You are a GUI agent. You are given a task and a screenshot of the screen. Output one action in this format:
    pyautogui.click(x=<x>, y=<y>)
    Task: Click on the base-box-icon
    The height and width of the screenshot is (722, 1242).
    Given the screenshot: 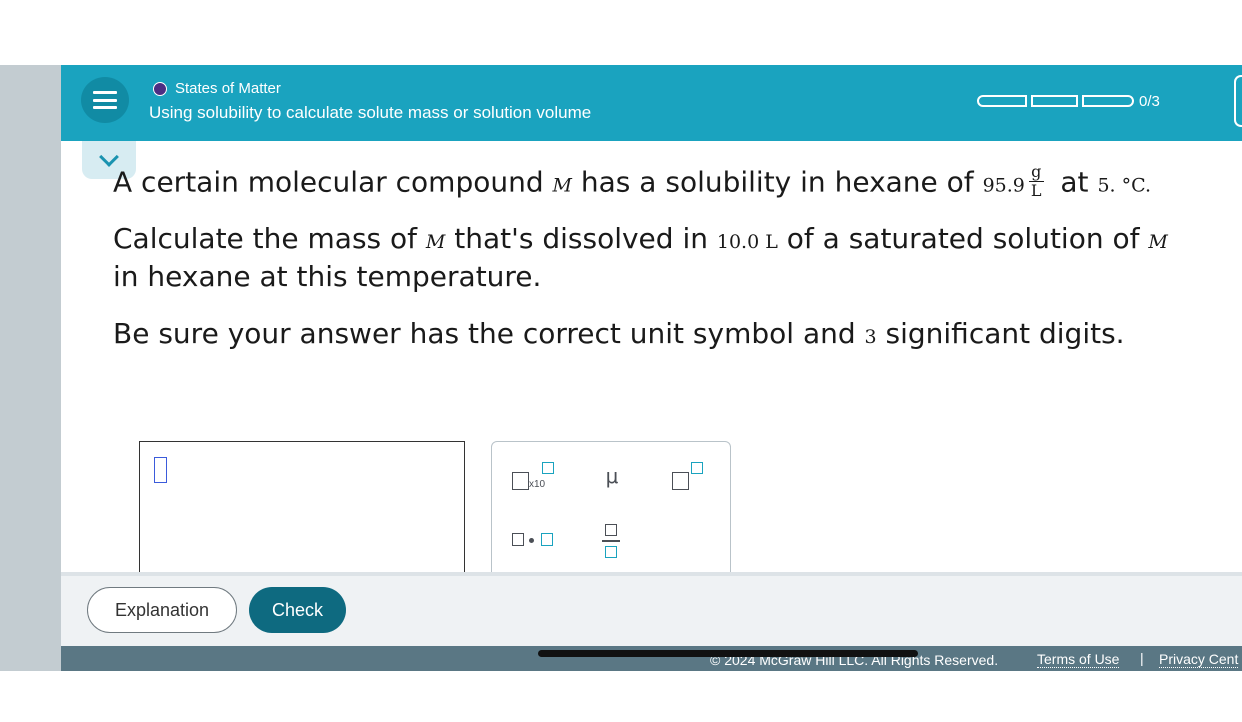 What is the action you would take?
    pyautogui.click(x=680, y=481)
    